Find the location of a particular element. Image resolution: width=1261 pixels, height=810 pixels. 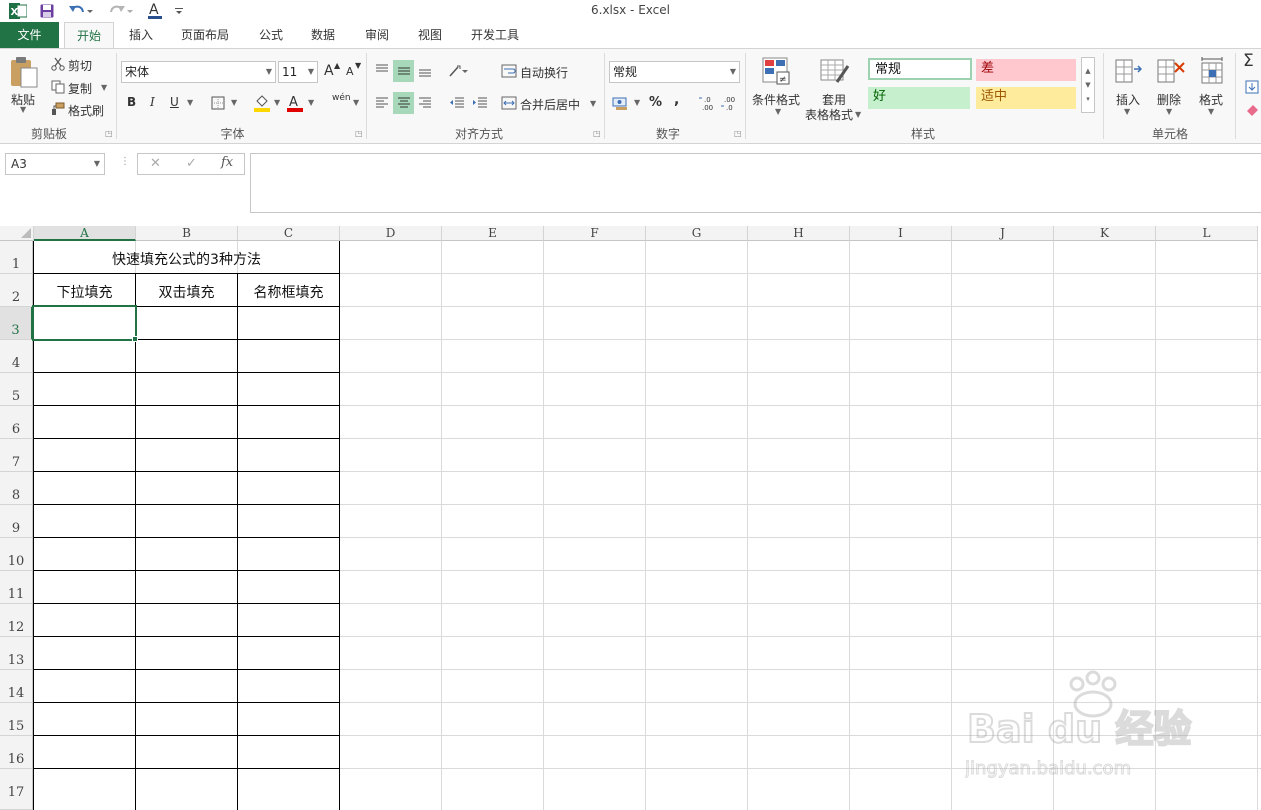

format-cells-dropdown-icon: ▼ is located at coordinates (1211, 111).